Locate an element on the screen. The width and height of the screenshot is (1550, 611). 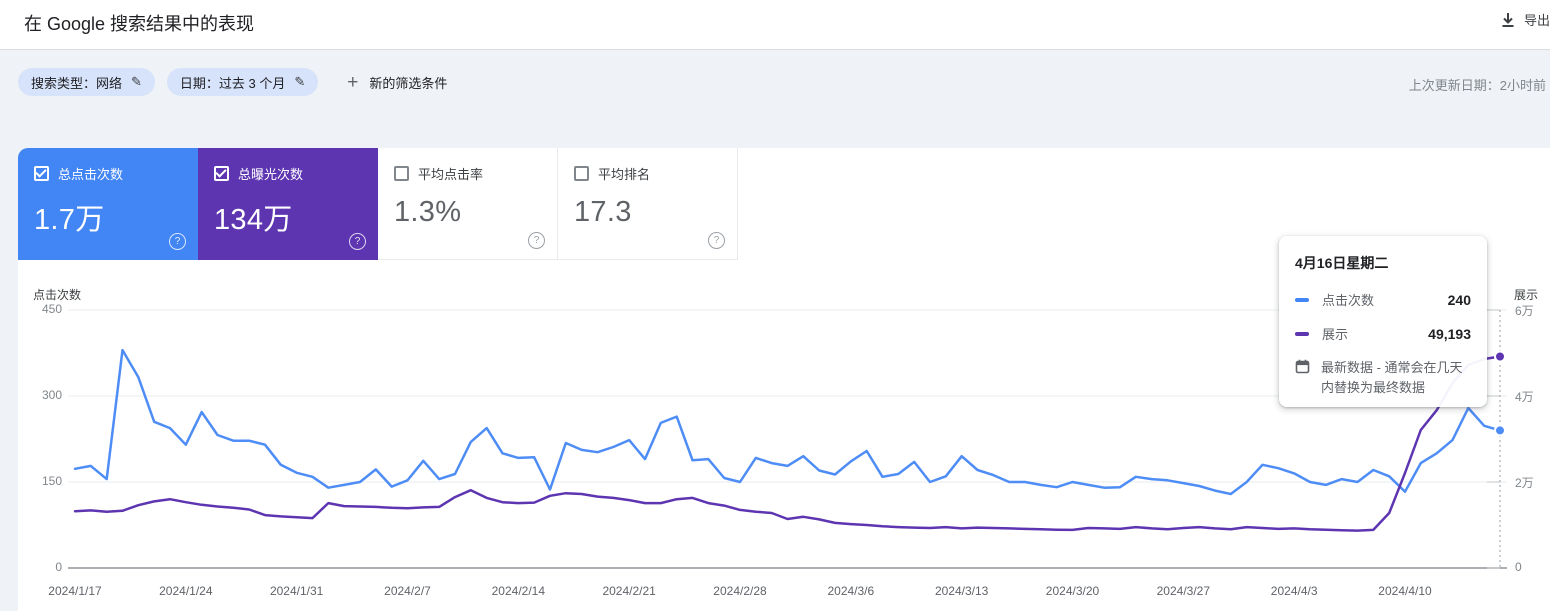
last-updated-text: 上次更新日期：2小时前 is located at coordinates (1477, 85).